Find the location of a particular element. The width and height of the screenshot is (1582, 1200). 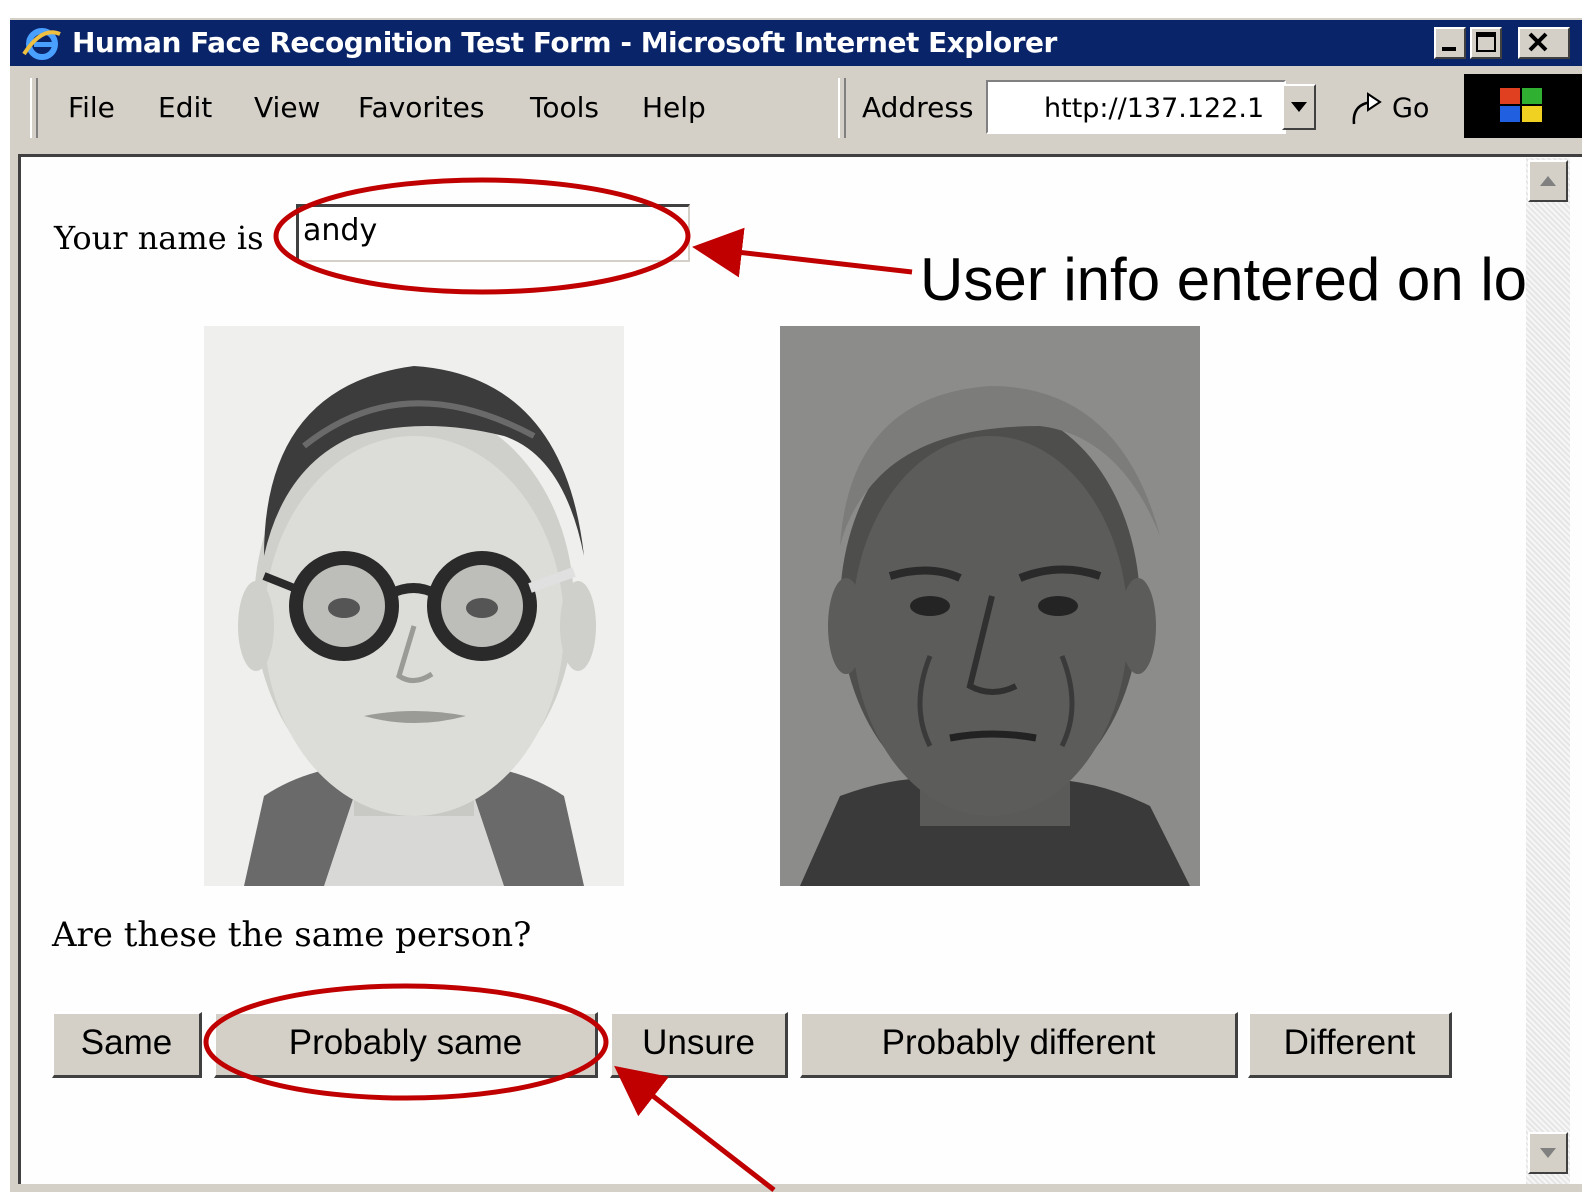

scroll-up-icon is located at coordinates (1548, 181).